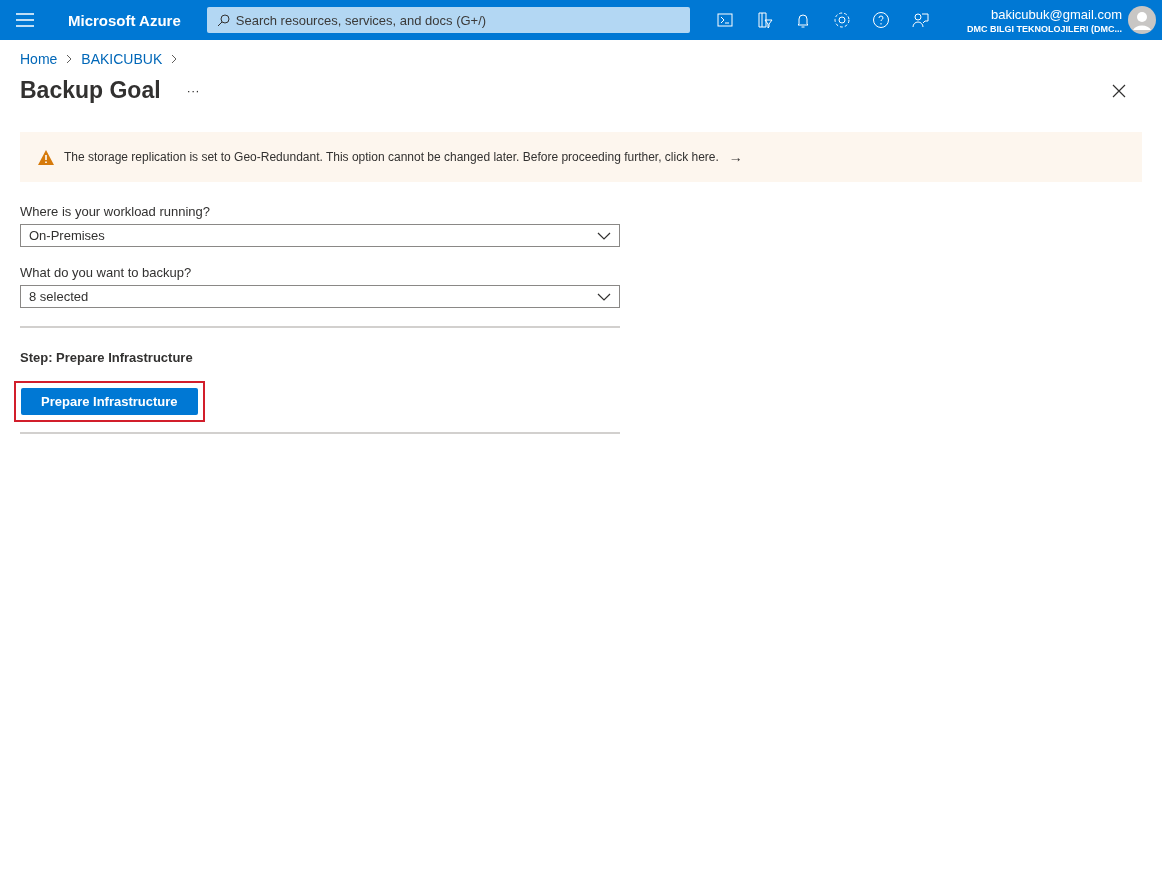 This screenshot has height=870, width=1162. What do you see at coordinates (724, 20) in the screenshot?
I see `terminal-icon` at bounding box center [724, 20].